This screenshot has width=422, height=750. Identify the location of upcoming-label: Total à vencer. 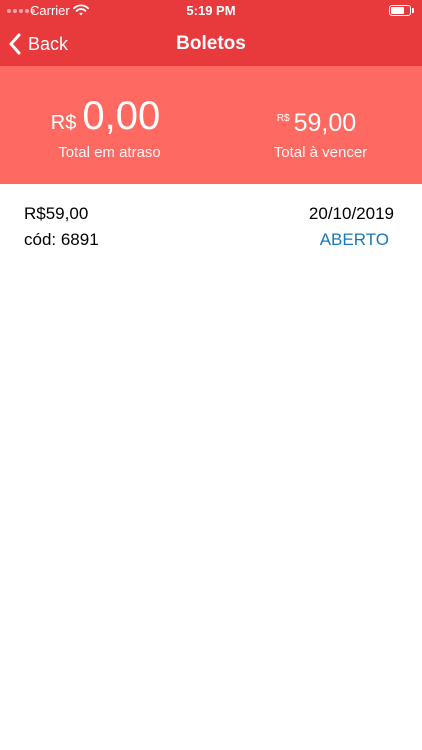
(320, 152).